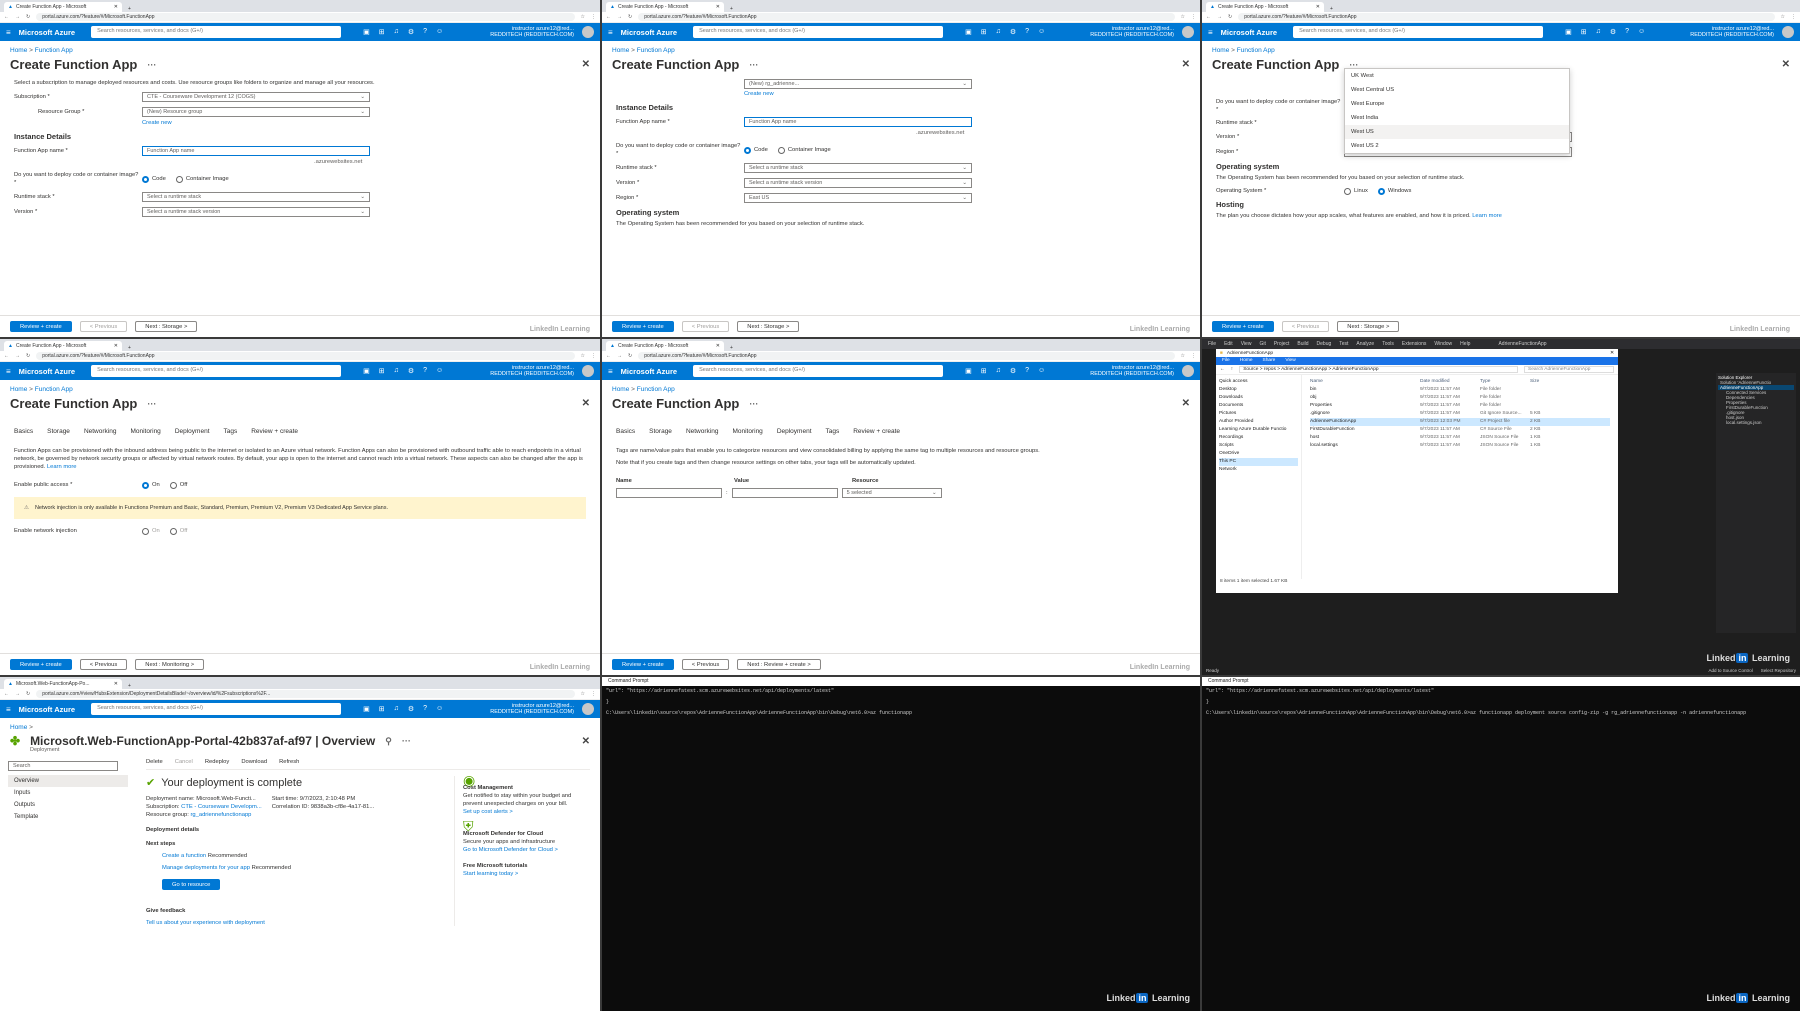 This screenshot has width=1800, height=1011. I want to click on nav-item: Recordings, so click(1258, 438).